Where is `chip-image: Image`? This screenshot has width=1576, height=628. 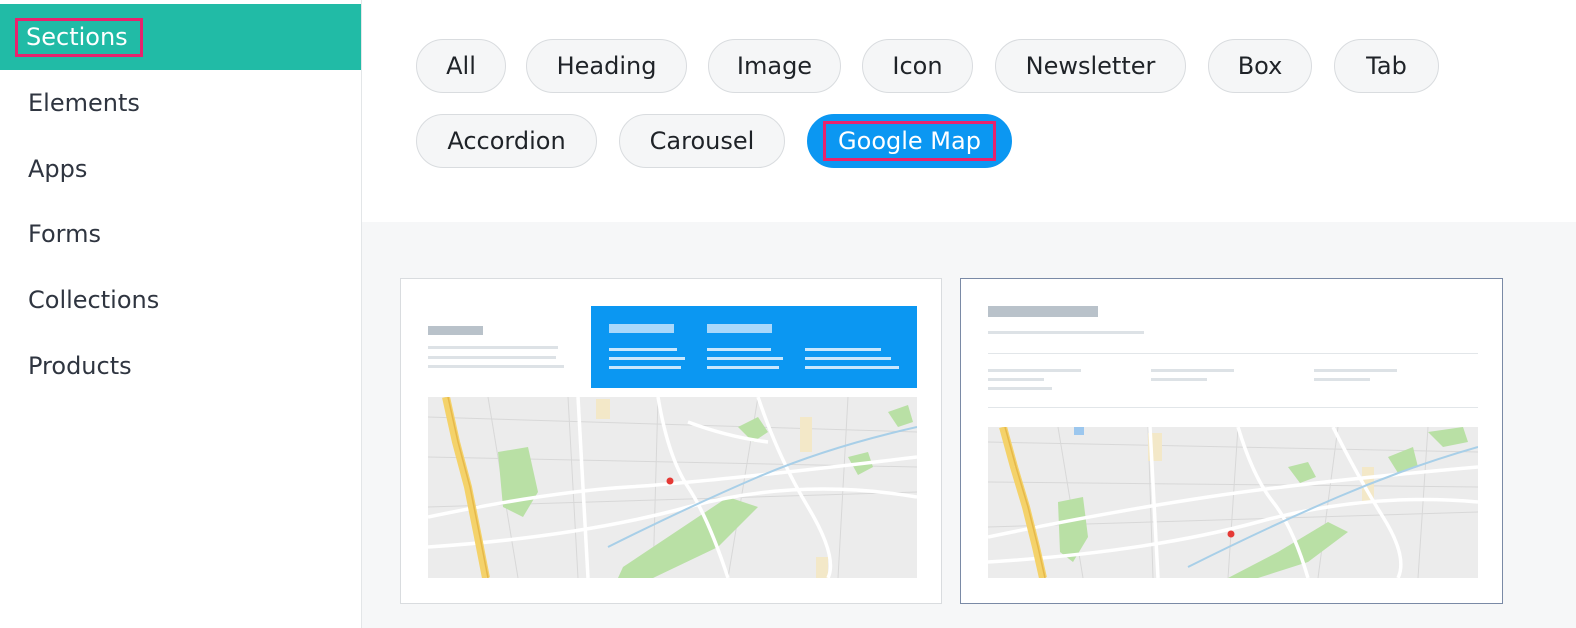 chip-image: Image is located at coordinates (774, 66).